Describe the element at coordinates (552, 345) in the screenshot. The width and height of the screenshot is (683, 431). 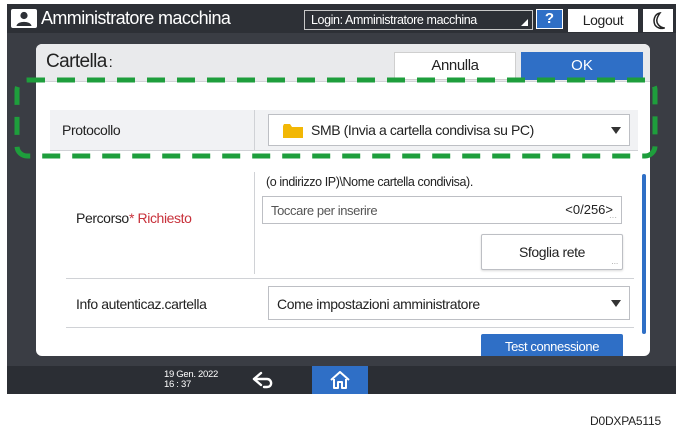
I see `test-connection-button: Test connessione` at that location.